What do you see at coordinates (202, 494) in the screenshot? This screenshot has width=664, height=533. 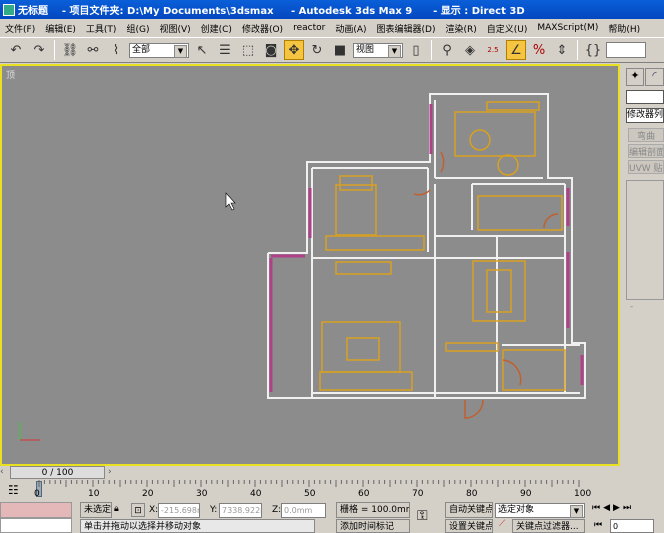 I see `tick-label: 30` at bounding box center [202, 494].